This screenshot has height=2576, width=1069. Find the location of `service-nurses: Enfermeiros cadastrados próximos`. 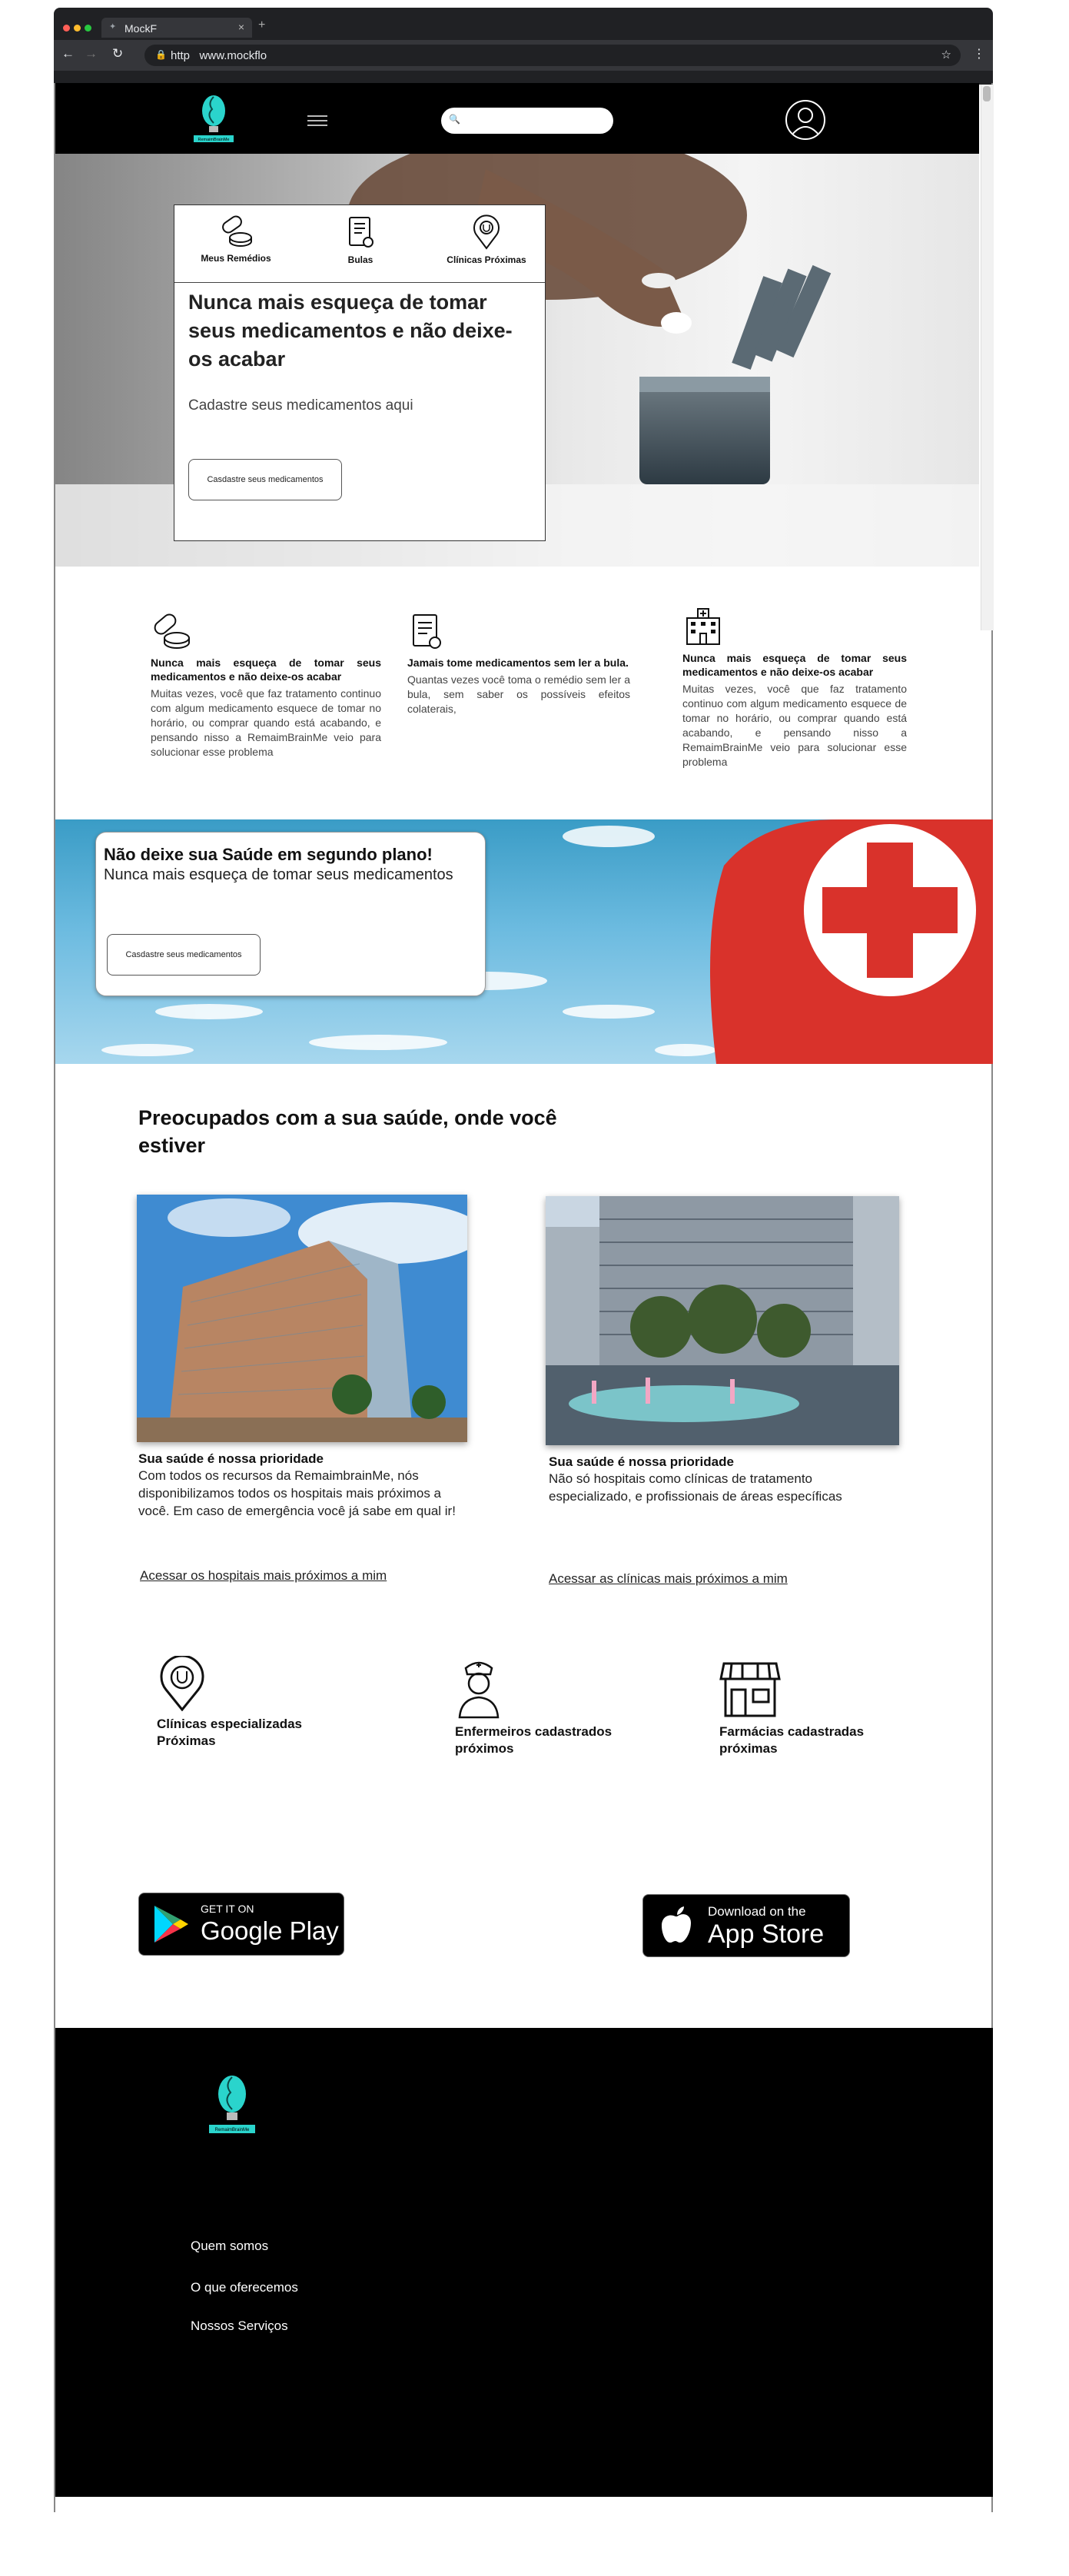

service-nurses: Enfermeiros cadastrados próximos is located at coordinates (555, 1706).